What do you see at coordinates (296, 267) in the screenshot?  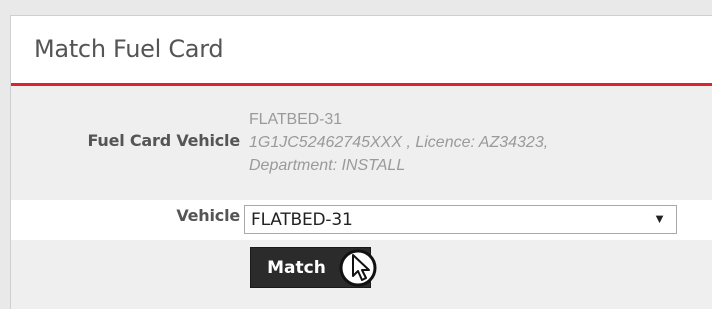 I see `match-button-label: Match` at bounding box center [296, 267].